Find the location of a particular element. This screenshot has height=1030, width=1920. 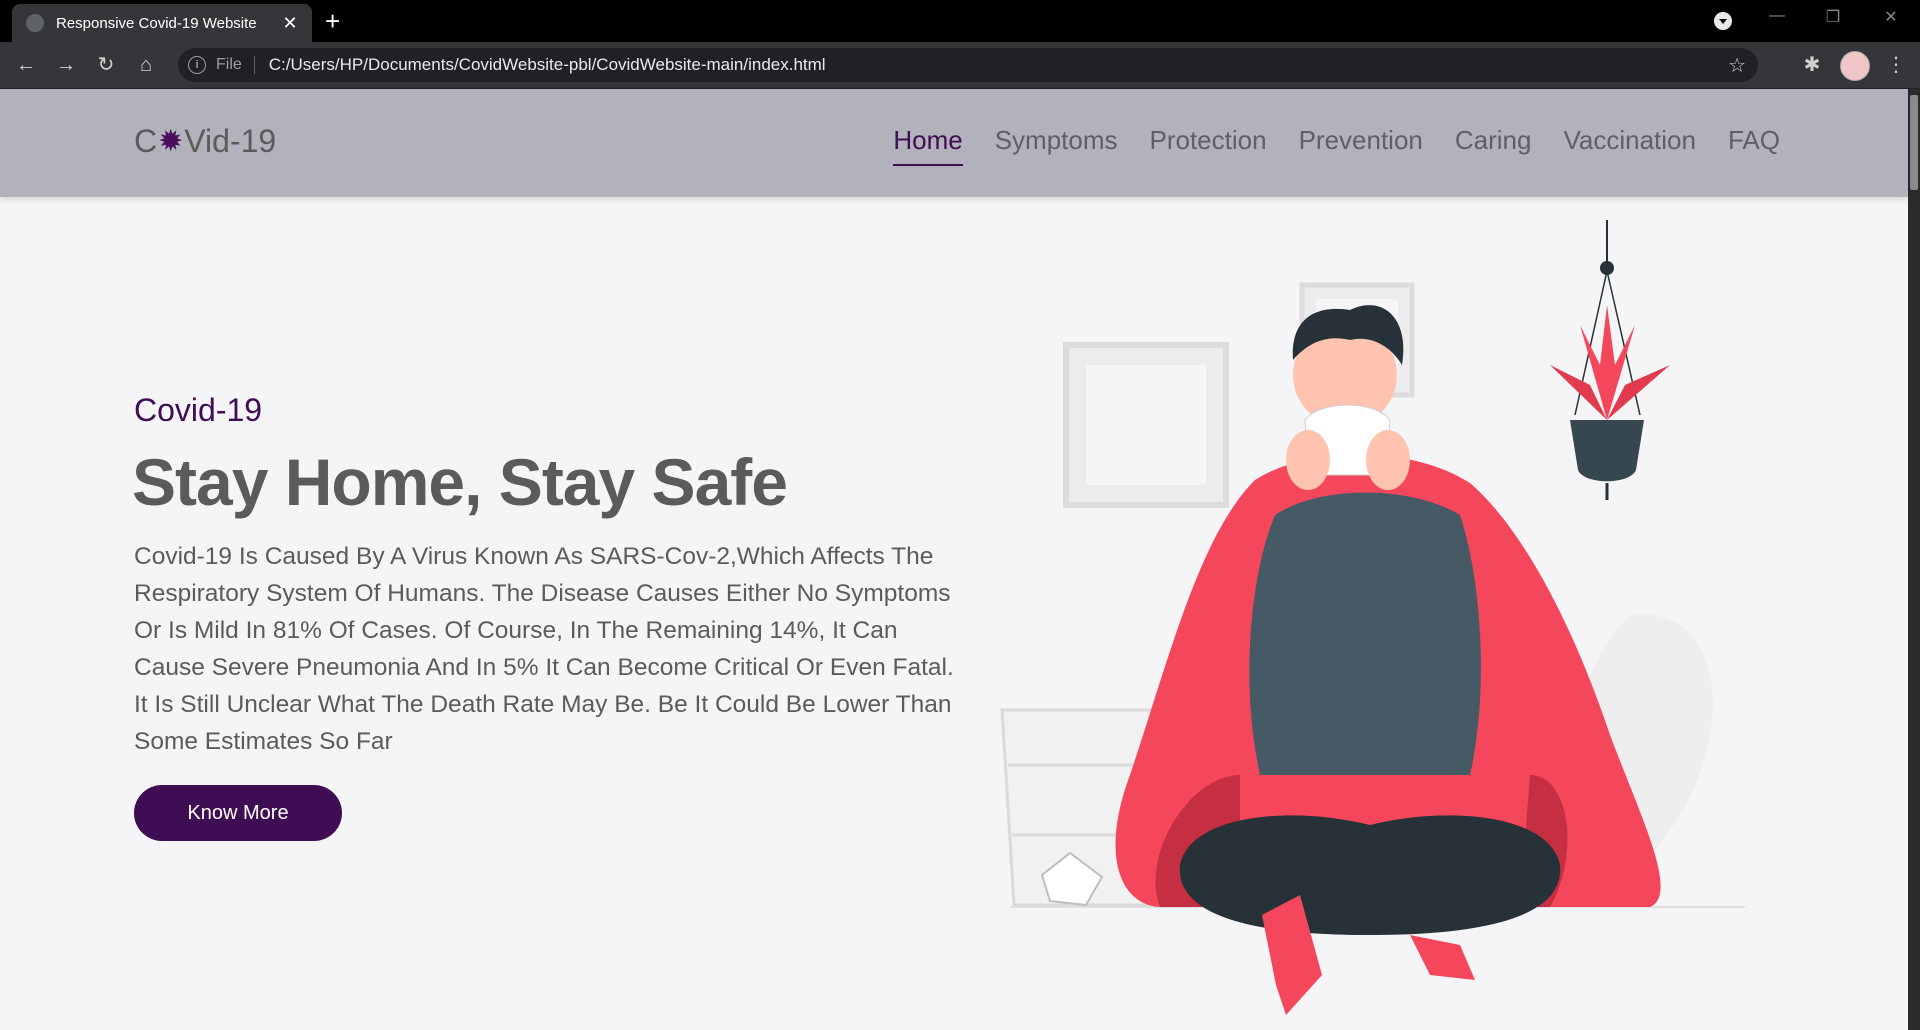

browser-tab: Responsive Covid-19 Website ✕ is located at coordinates (162, 23).